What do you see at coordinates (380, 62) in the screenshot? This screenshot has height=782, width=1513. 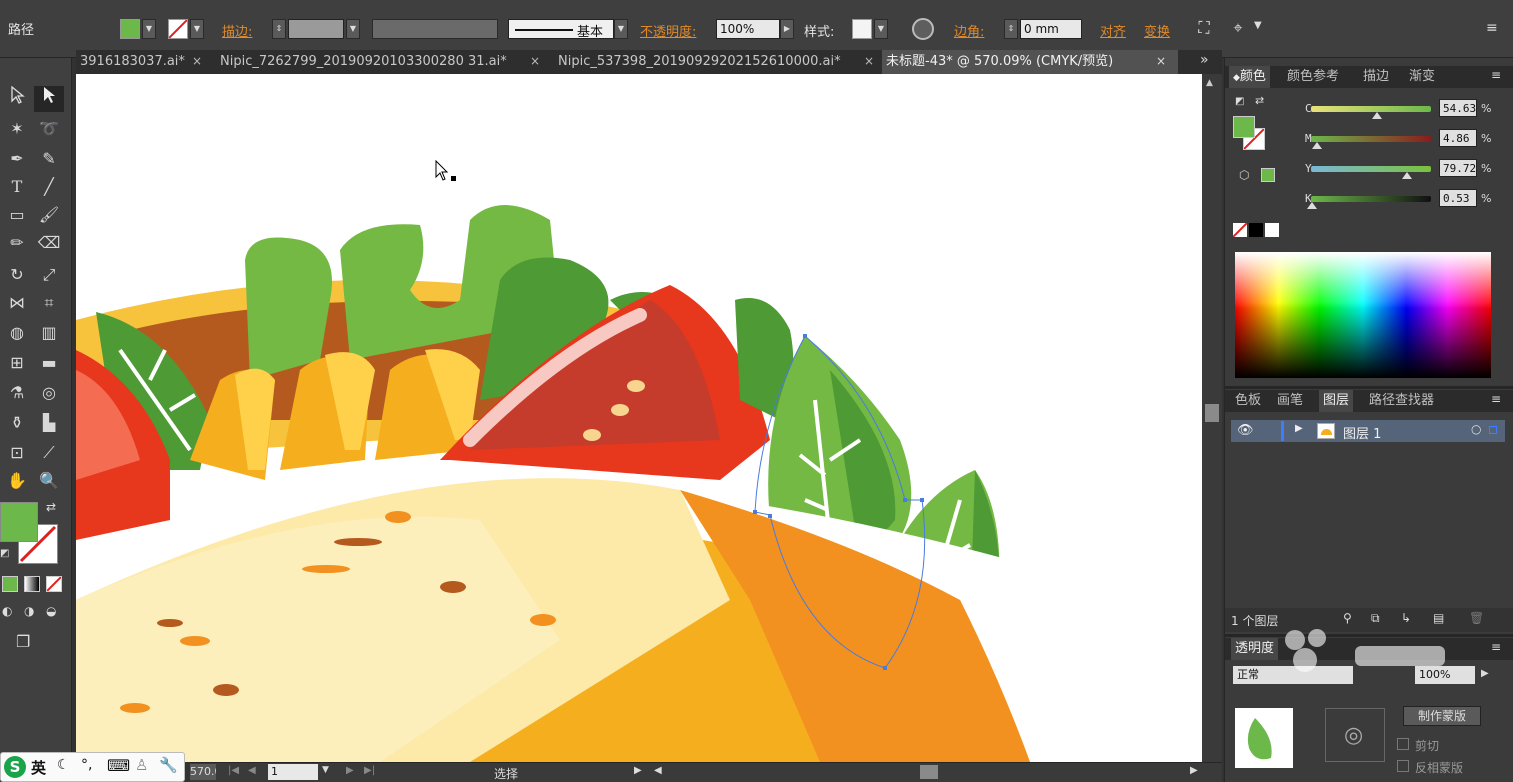 I see `document-tab: Nipic_7262799_20190920103300280 31.ai*` at bounding box center [380, 62].